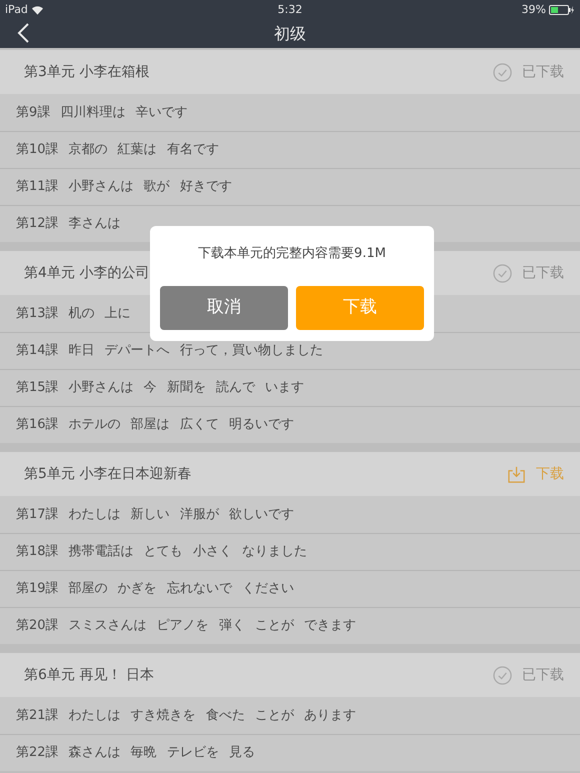 This screenshot has height=773, width=580. Describe the element at coordinates (290, 34) in the screenshot. I see `page-title: 初级` at that location.